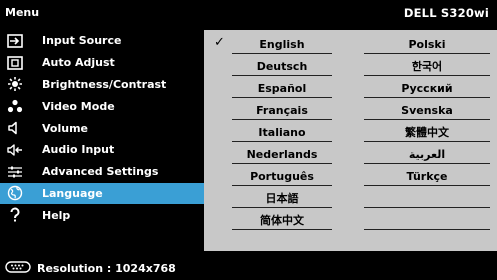  Describe the element at coordinates (282, 44) in the screenshot. I see `language-option-english: English` at that location.